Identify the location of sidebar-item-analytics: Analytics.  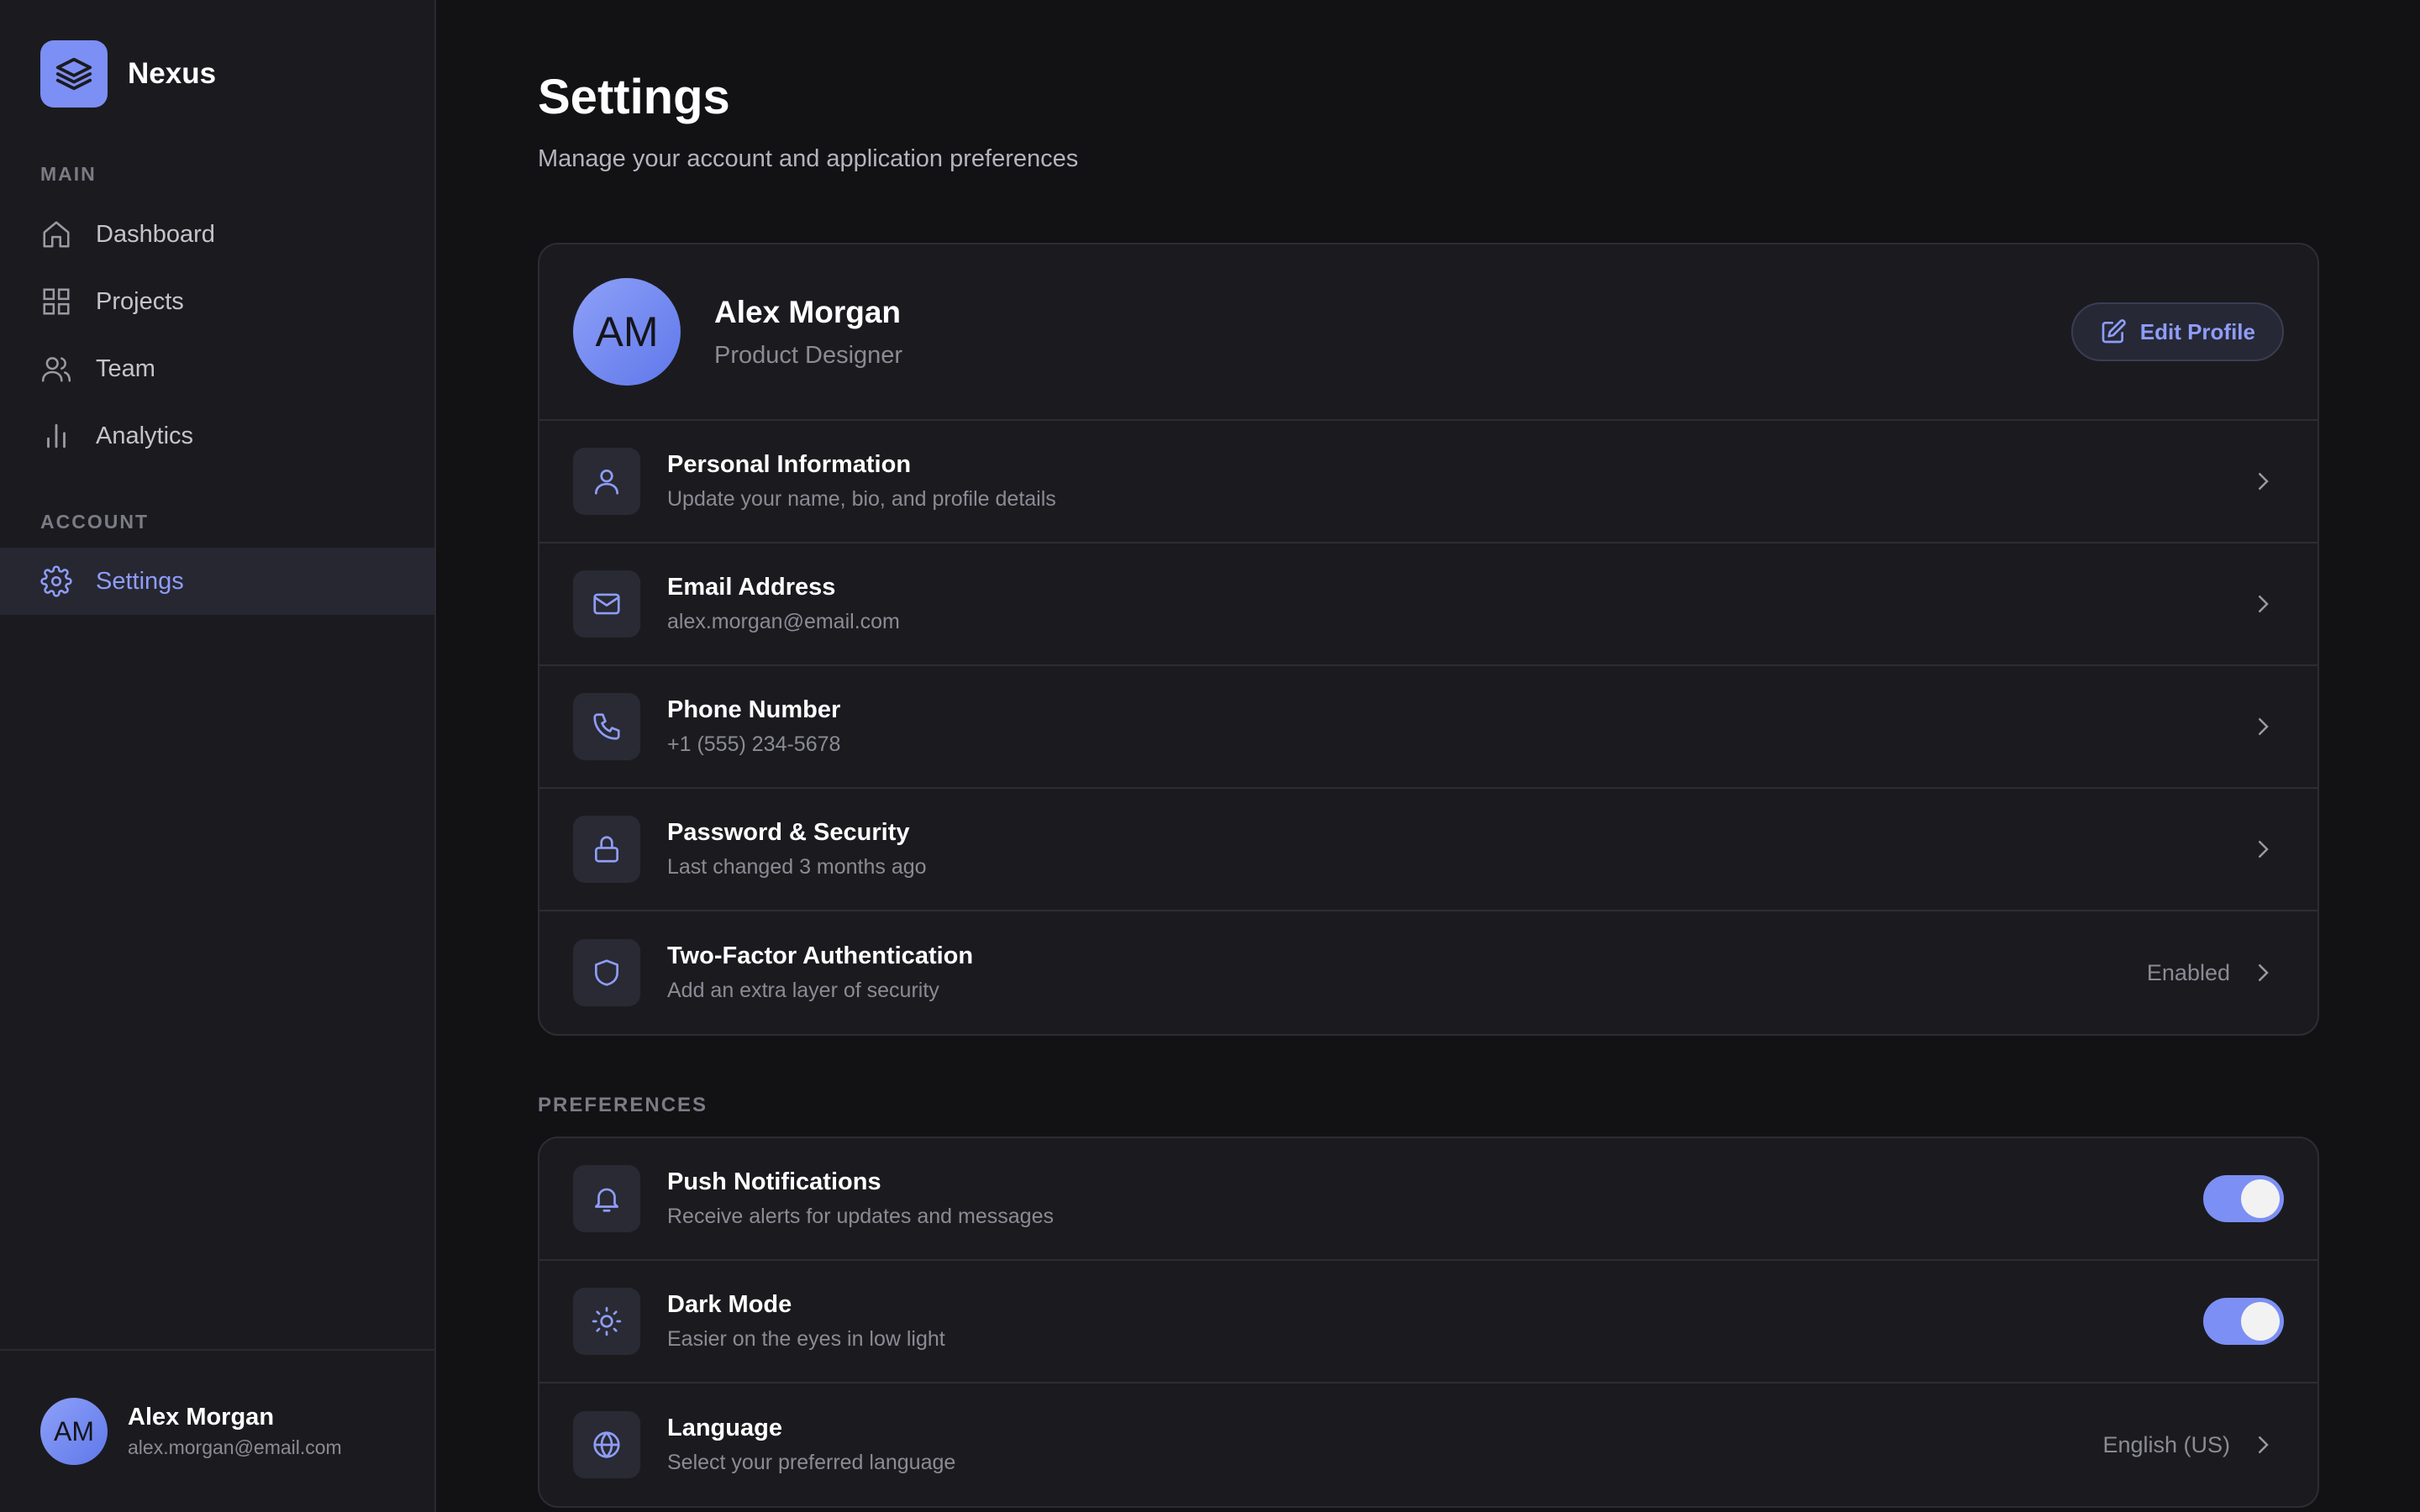
(217, 436).